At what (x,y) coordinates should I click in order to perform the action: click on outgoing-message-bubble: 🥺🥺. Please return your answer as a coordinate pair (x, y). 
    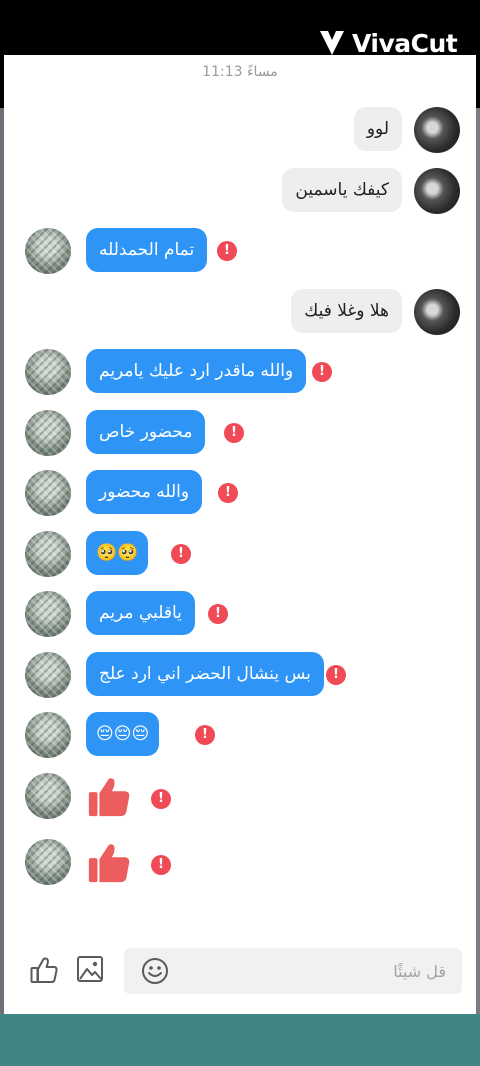
    Looking at the image, I should click on (117, 553).